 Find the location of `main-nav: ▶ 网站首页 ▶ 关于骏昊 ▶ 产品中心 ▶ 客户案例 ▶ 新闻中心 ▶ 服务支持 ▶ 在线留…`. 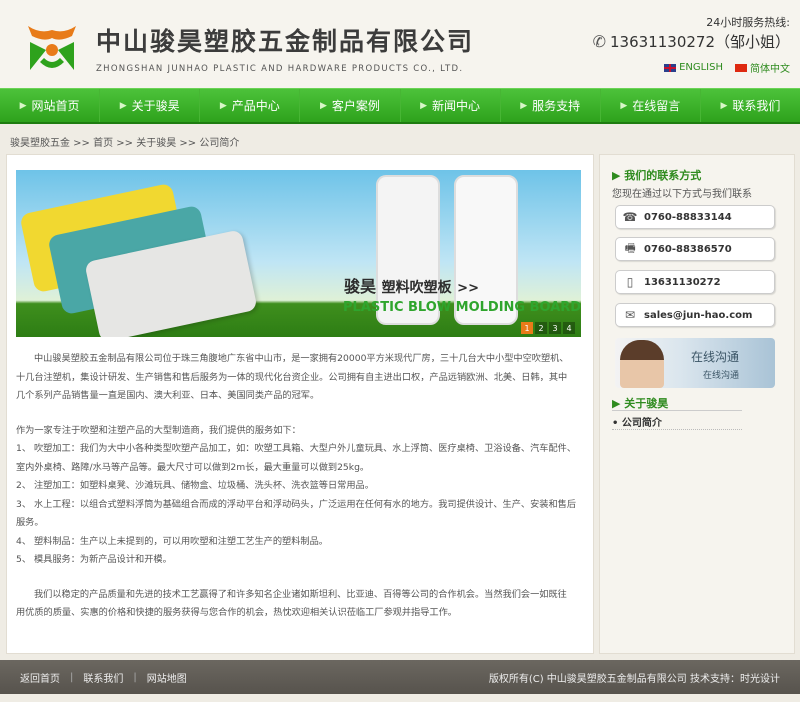

main-nav: ▶ 网站首页 ▶ 关于骏昊 ▶ 产品中心 ▶ 客户案例 ▶ 新闻中心 ▶ 服务支持 ▶ 在线留… is located at coordinates (400, 106).